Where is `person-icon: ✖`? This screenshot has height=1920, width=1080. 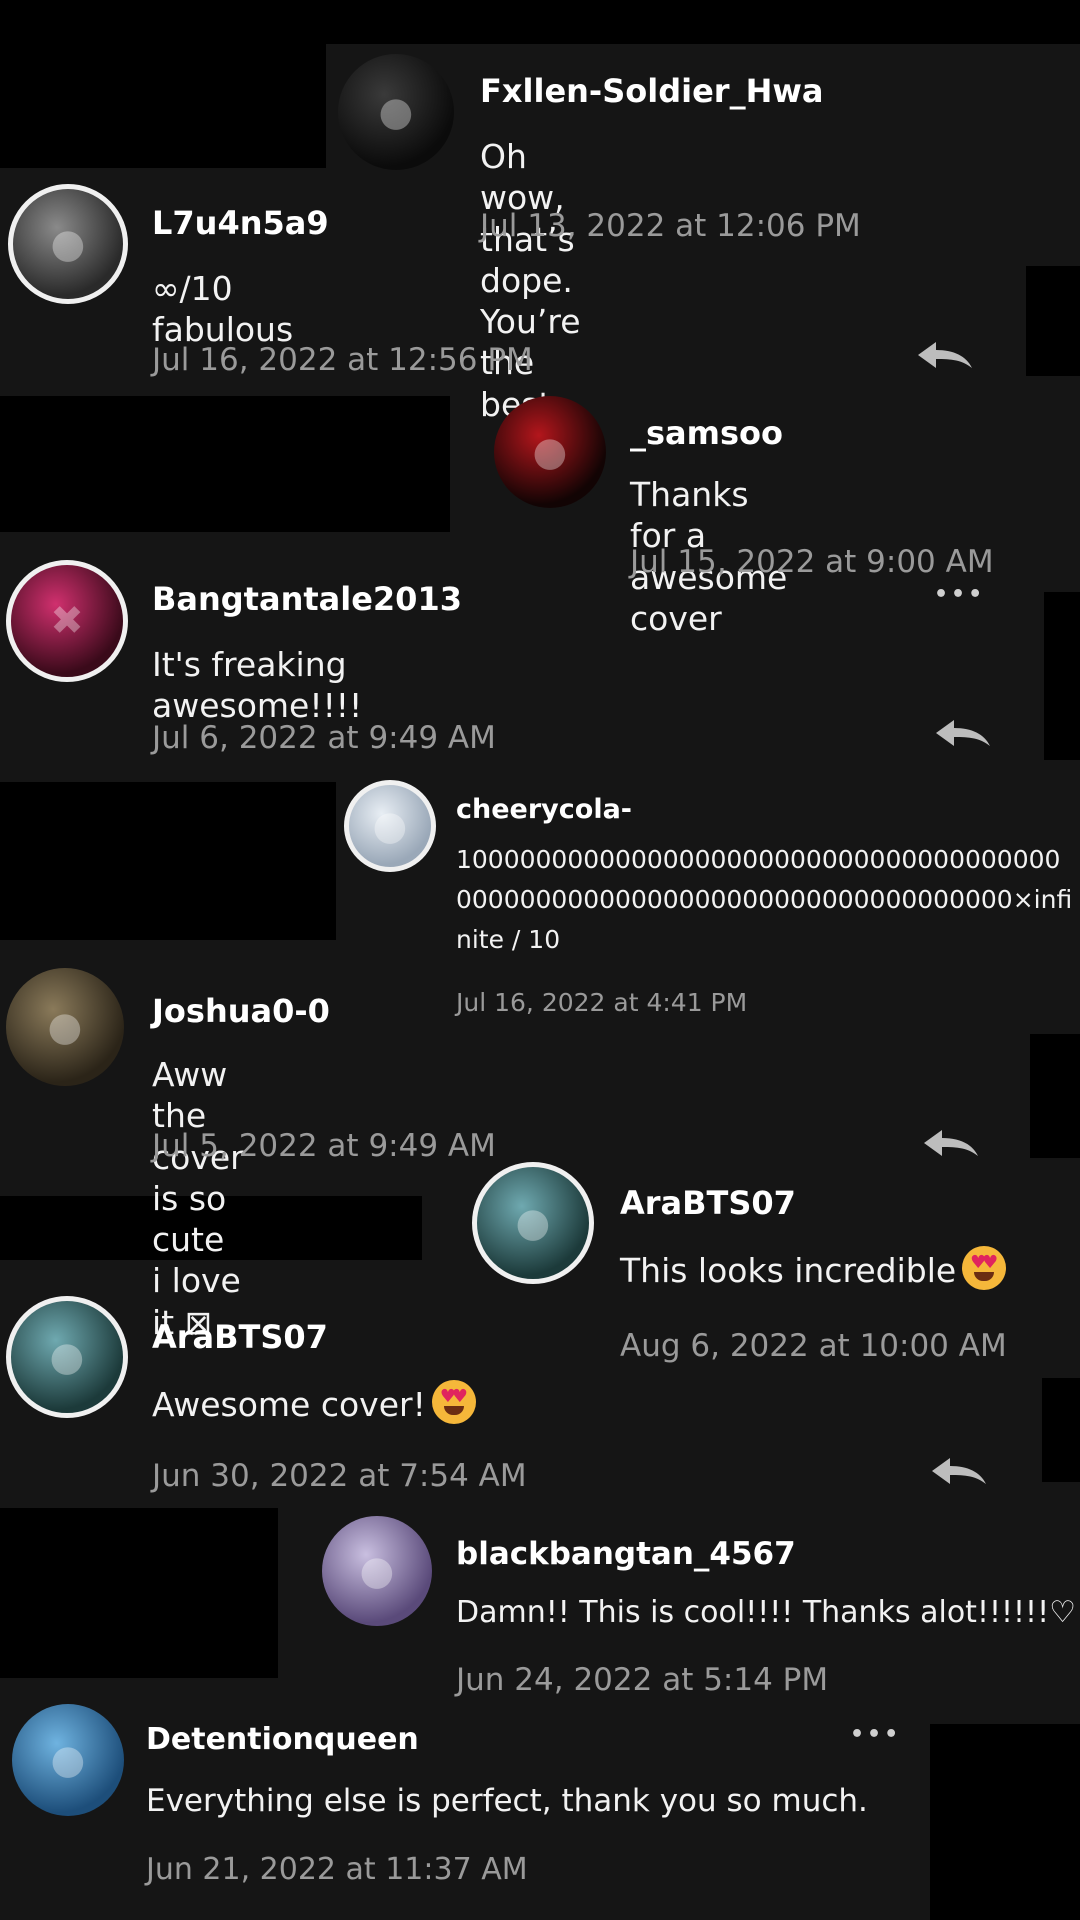 person-icon: ✖ is located at coordinates (67, 621).